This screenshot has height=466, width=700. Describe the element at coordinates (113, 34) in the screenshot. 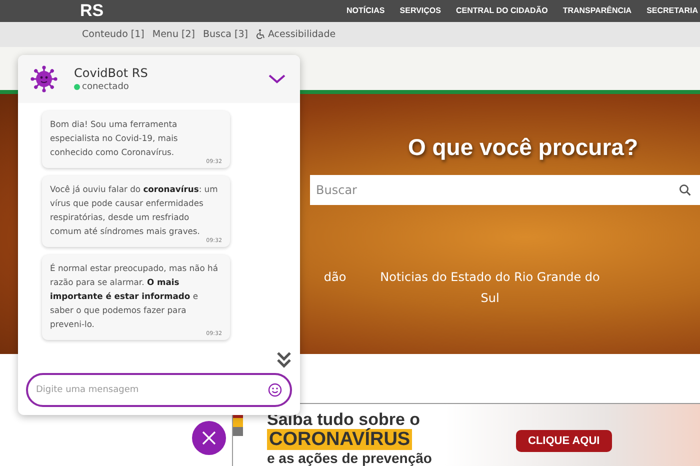

I see `skip-link: Conteudo [1]` at that location.